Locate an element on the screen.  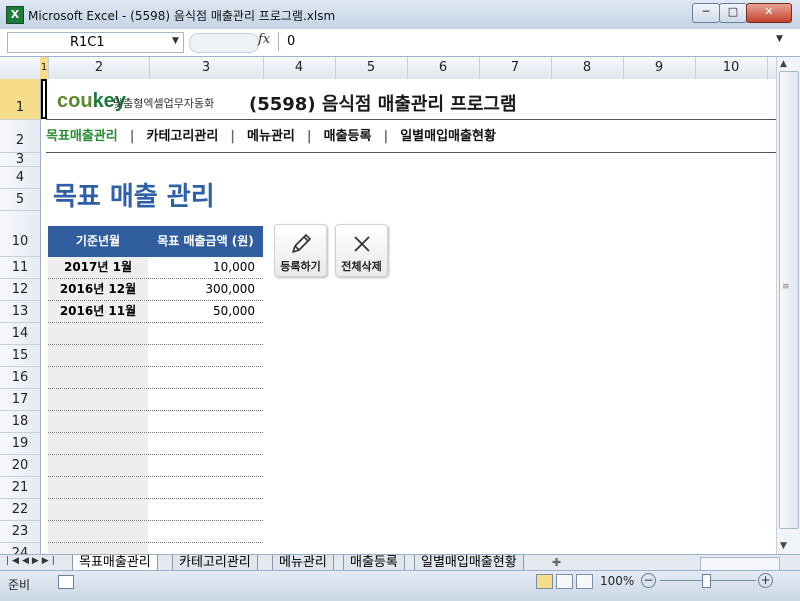
column-header: 8 is located at coordinates (587, 68).